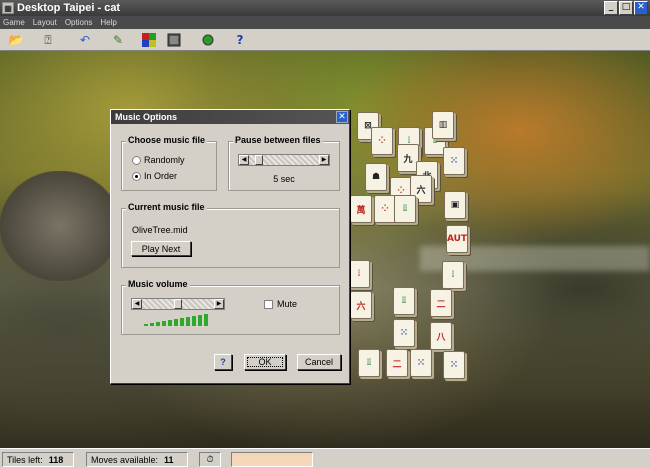 The width and height of the screenshot is (650, 468). Describe the element at coordinates (361, 305) in the screenshot. I see `mahjong-tile: 六` at that location.